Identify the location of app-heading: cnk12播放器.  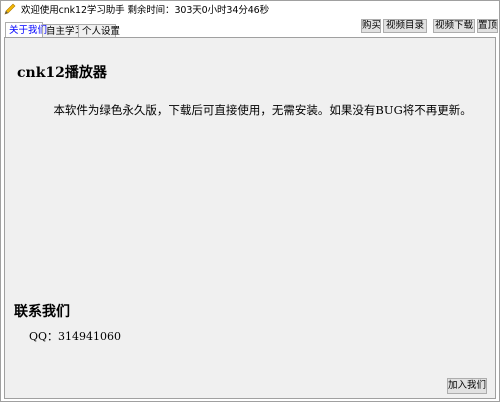
(62, 73).